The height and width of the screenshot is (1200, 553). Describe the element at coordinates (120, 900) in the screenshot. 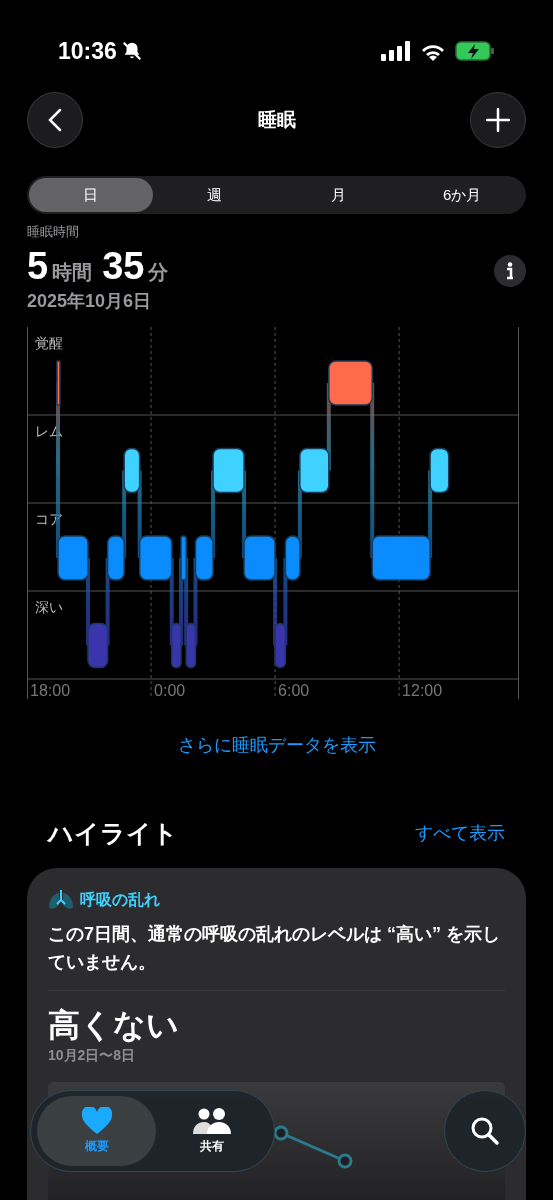

I see `card-category: 呼吸の乱れ` at that location.